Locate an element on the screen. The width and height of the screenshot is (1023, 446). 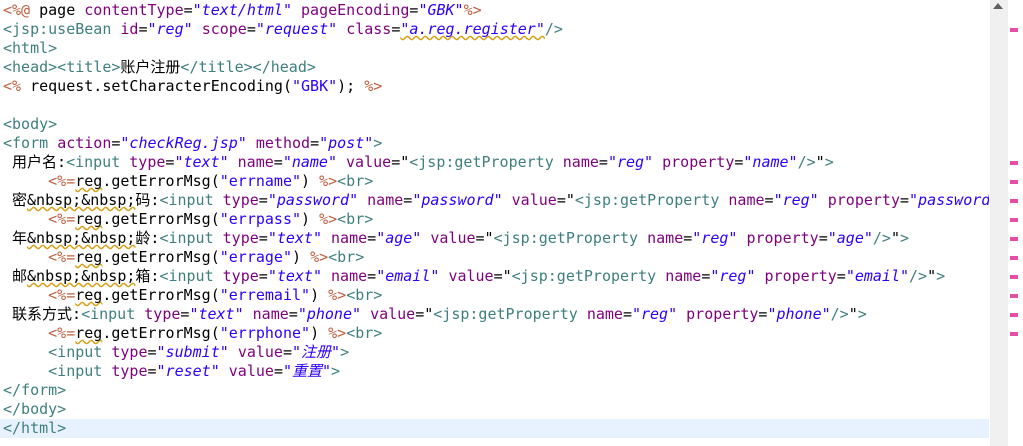
code-token: "phone" is located at coordinates (329, 314).